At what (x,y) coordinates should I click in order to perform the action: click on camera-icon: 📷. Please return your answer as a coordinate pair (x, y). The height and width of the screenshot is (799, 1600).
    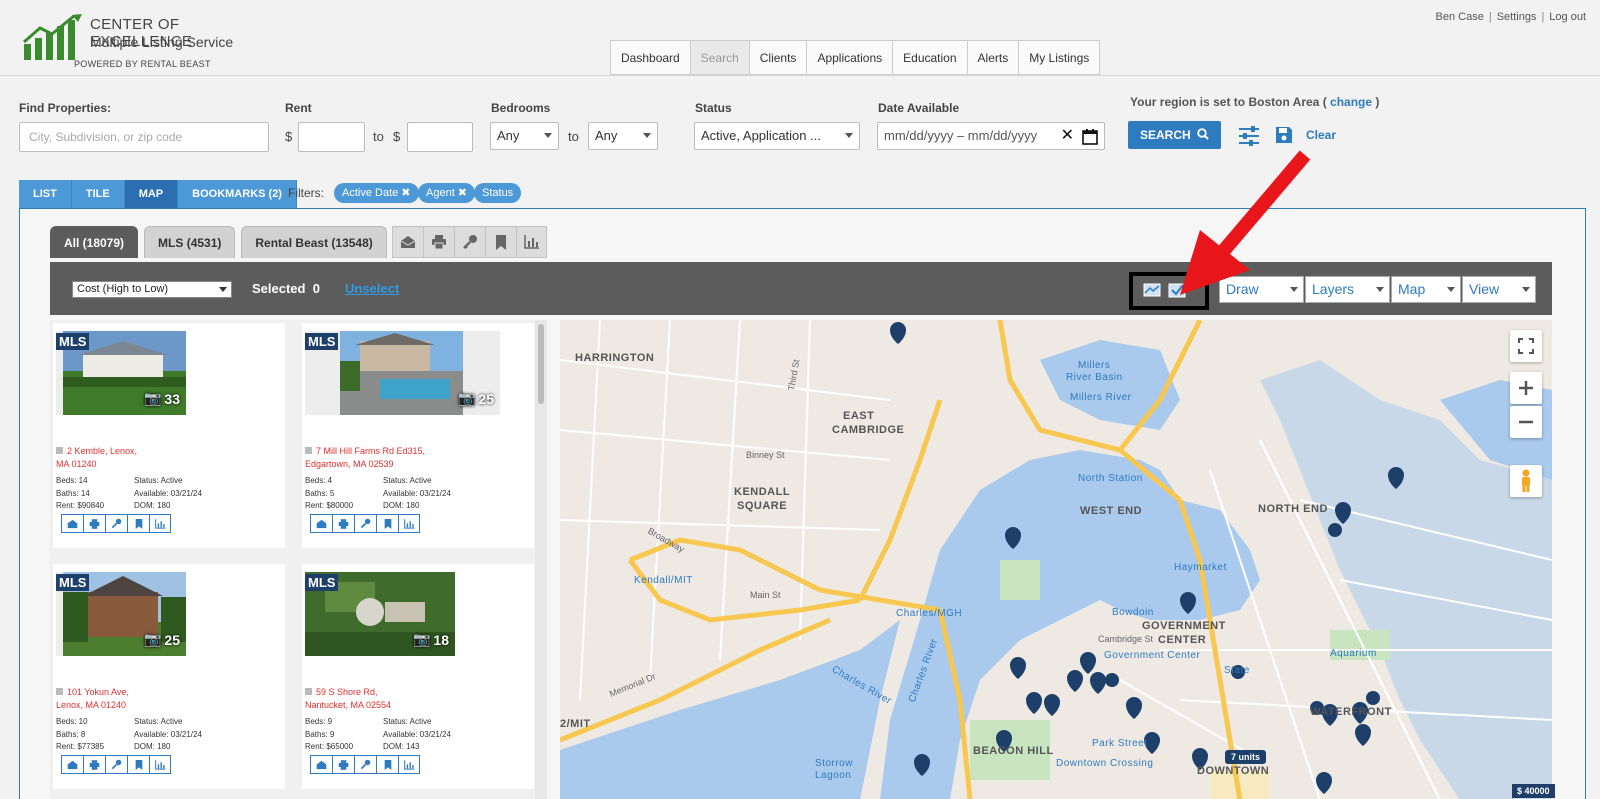
    Looking at the image, I should click on (466, 398).